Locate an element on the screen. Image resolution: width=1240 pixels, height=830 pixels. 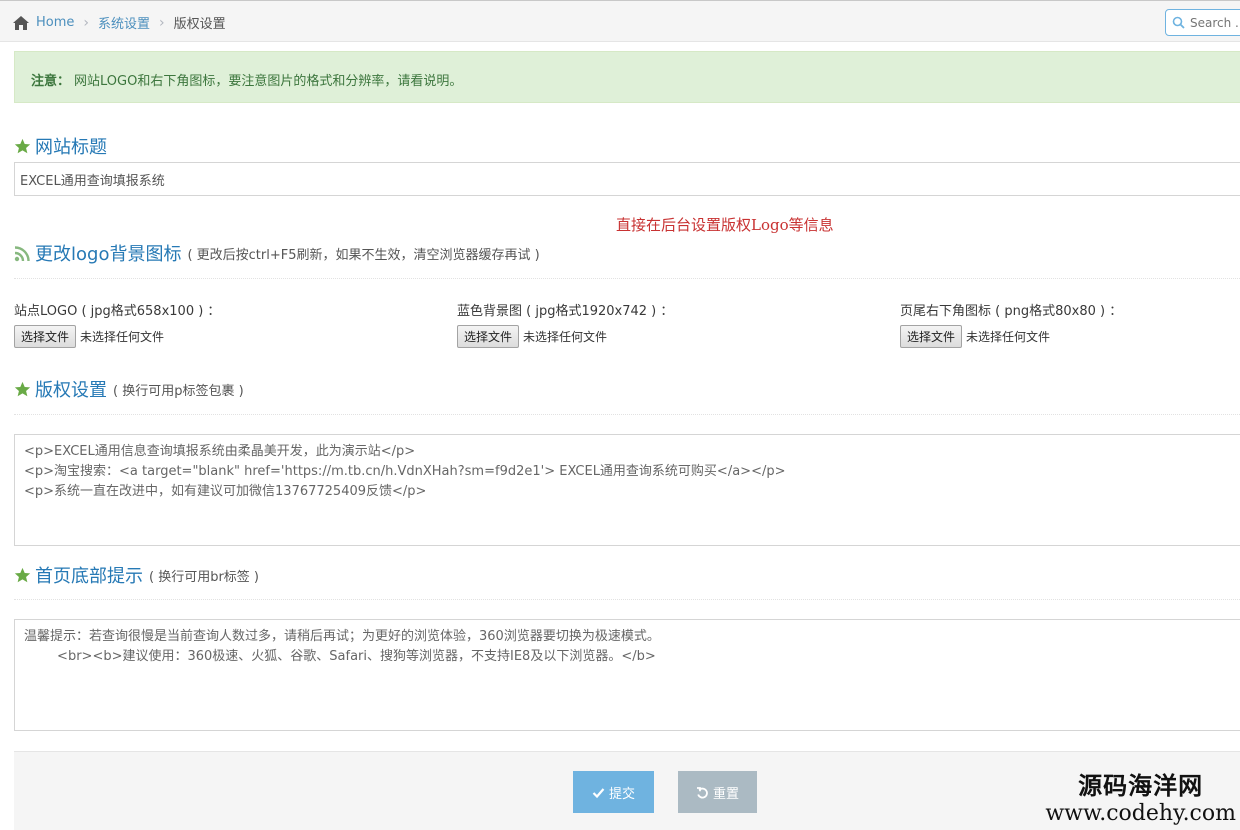
footer-tip-heading: 首页底部提示 is located at coordinates (89, 576).